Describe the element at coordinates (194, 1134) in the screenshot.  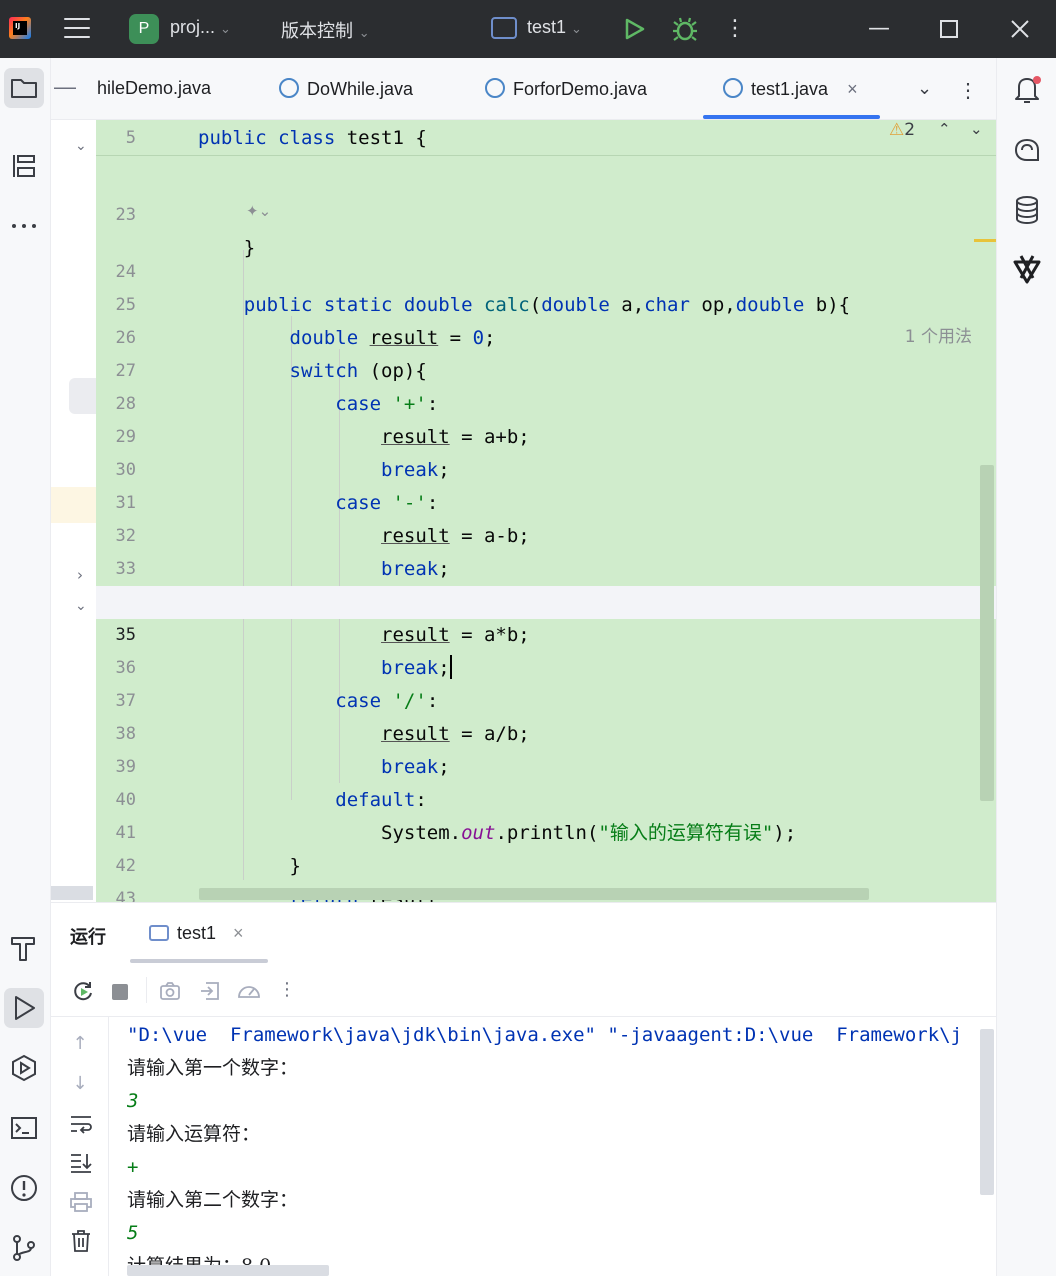
I see `console-output-line: 请输入运算符：` at that location.